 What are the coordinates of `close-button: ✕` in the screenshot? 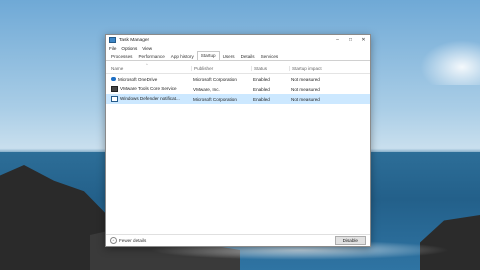 It's located at (363, 40).